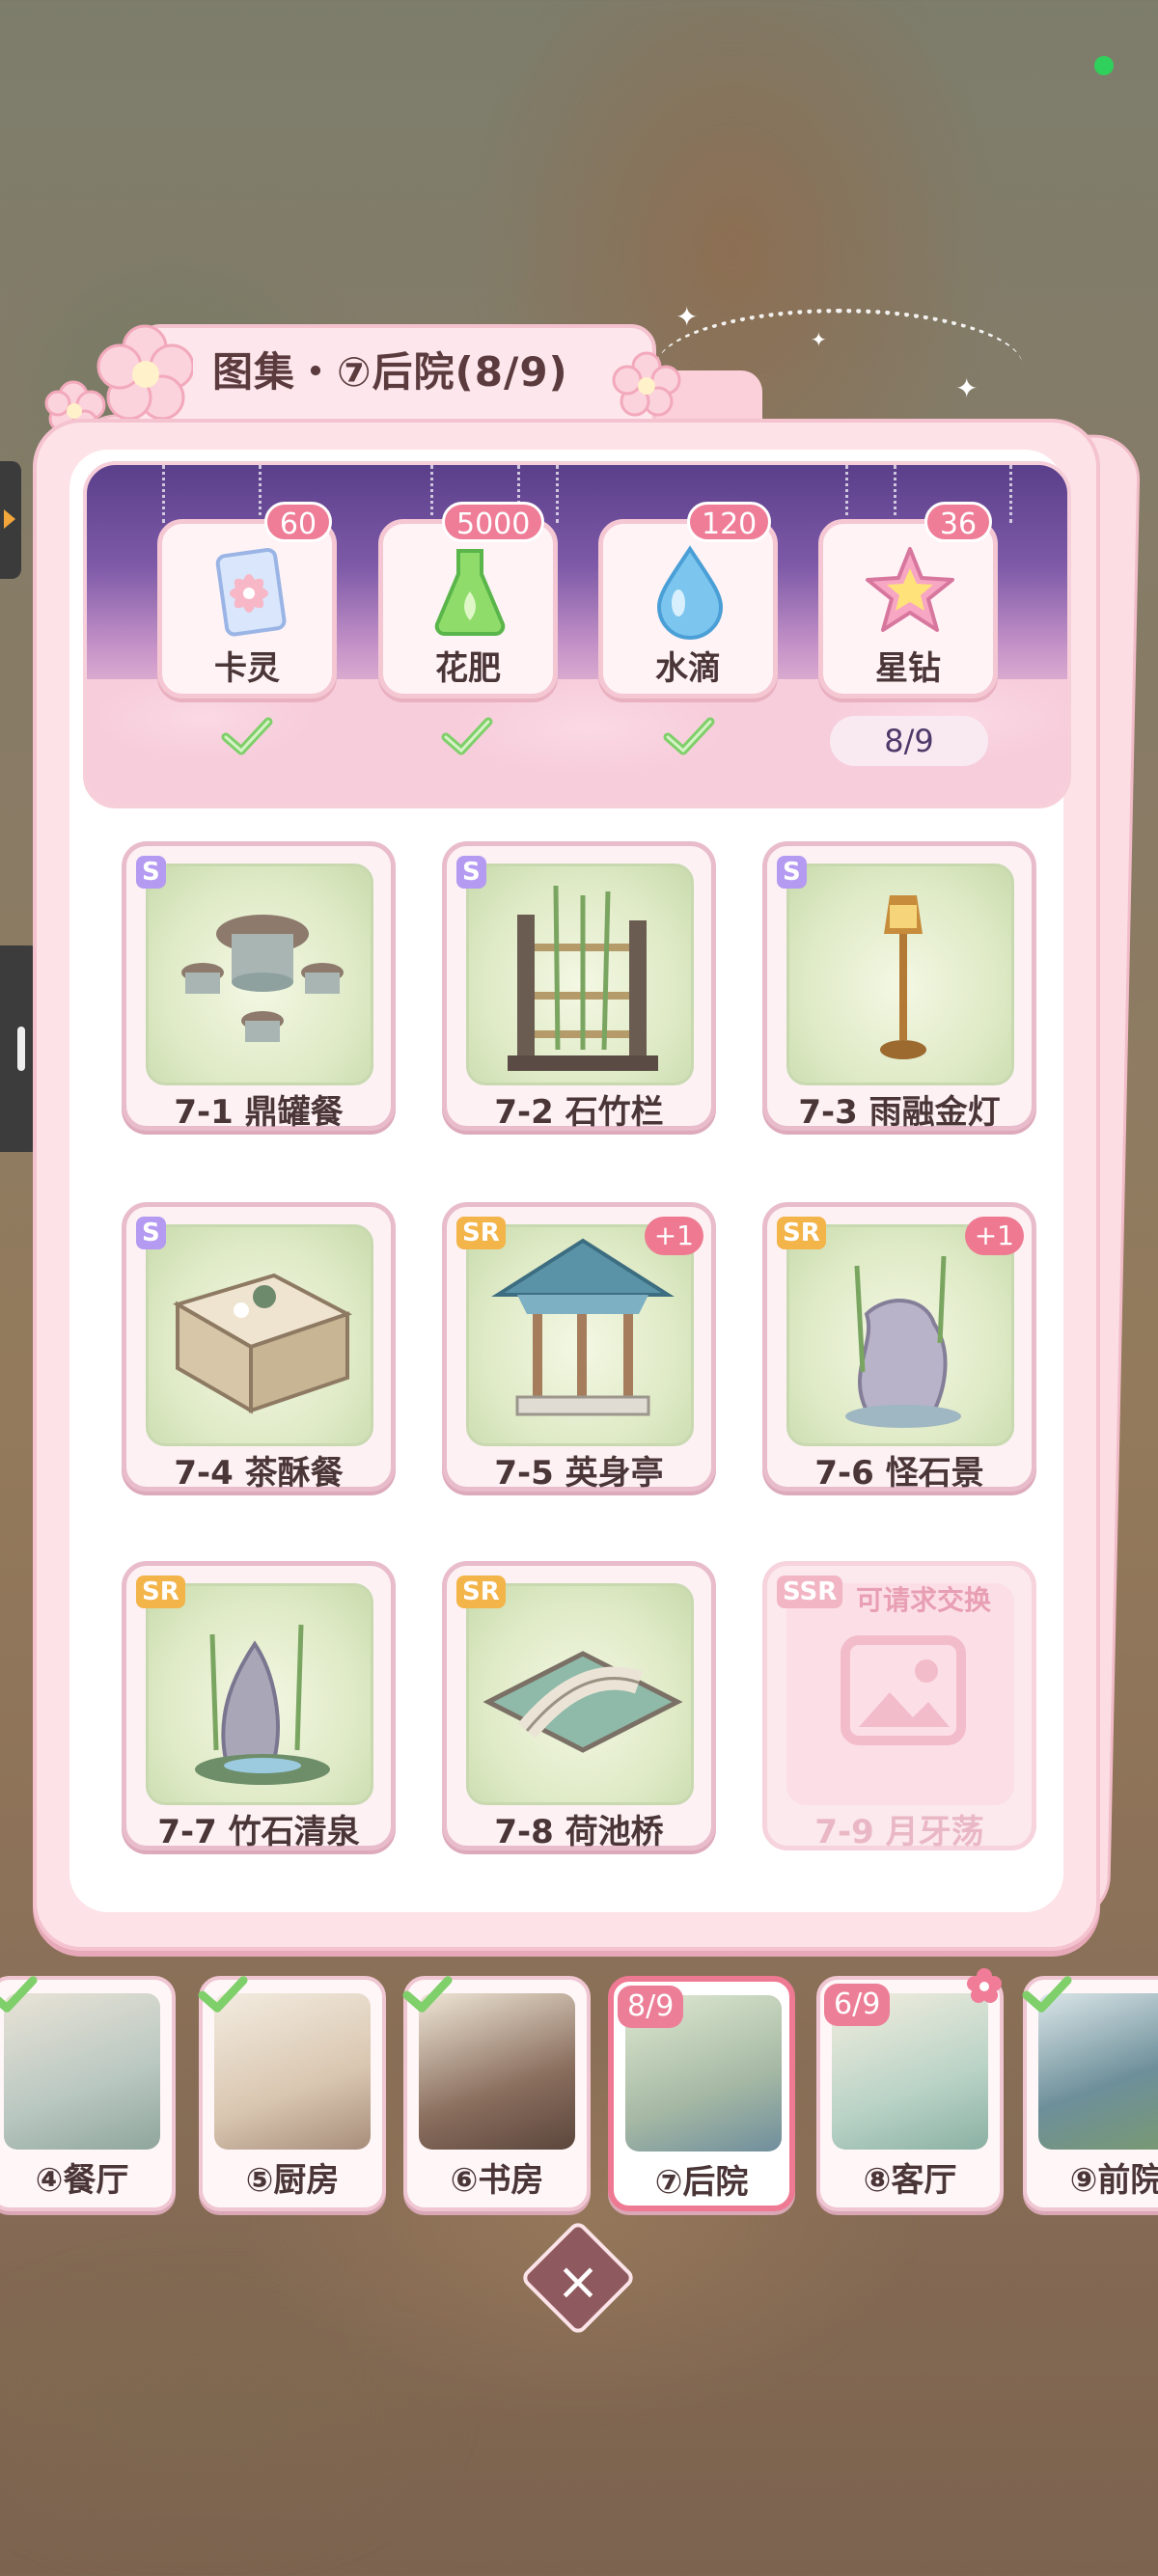 This screenshot has width=1158, height=2576. Describe the element at coordinates (958, 522) in the screenshot. I see `reward-count-badge: 36` at that location.